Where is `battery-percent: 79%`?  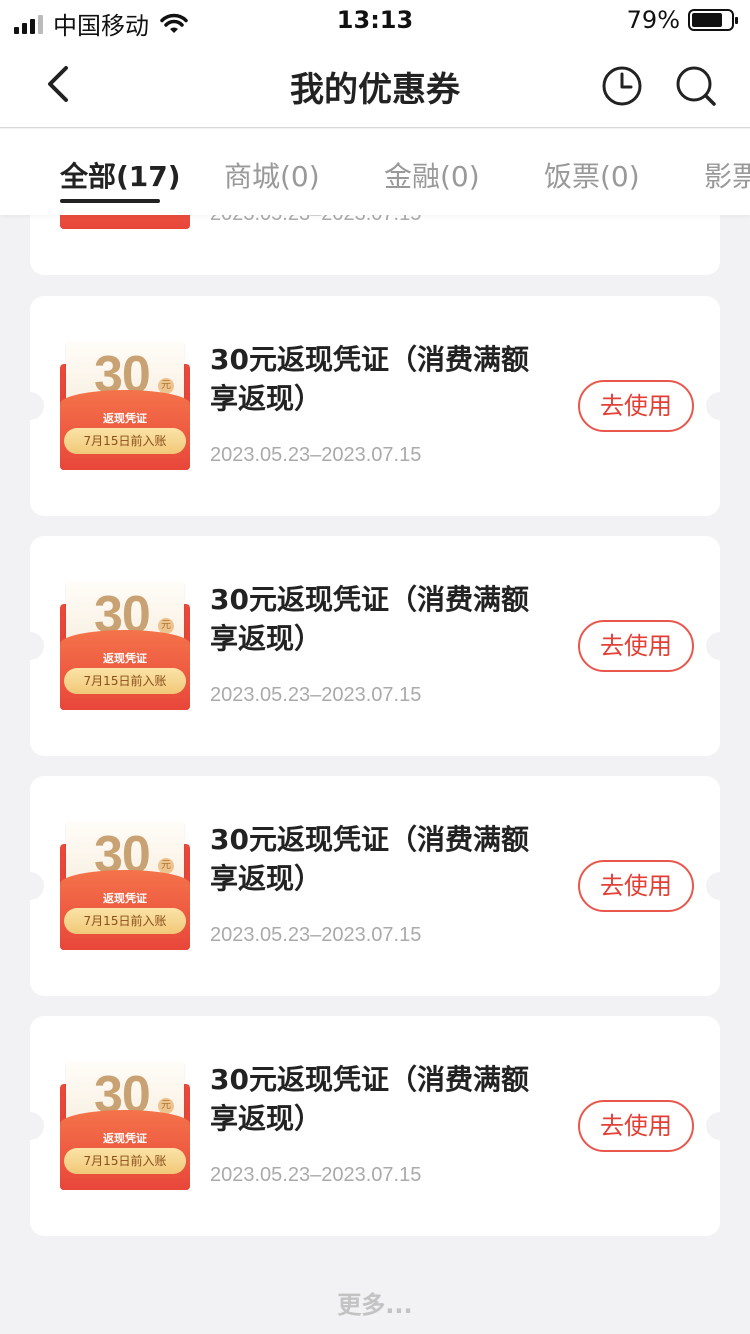 battery-percent: 79% is located at coordinates (653, 20).